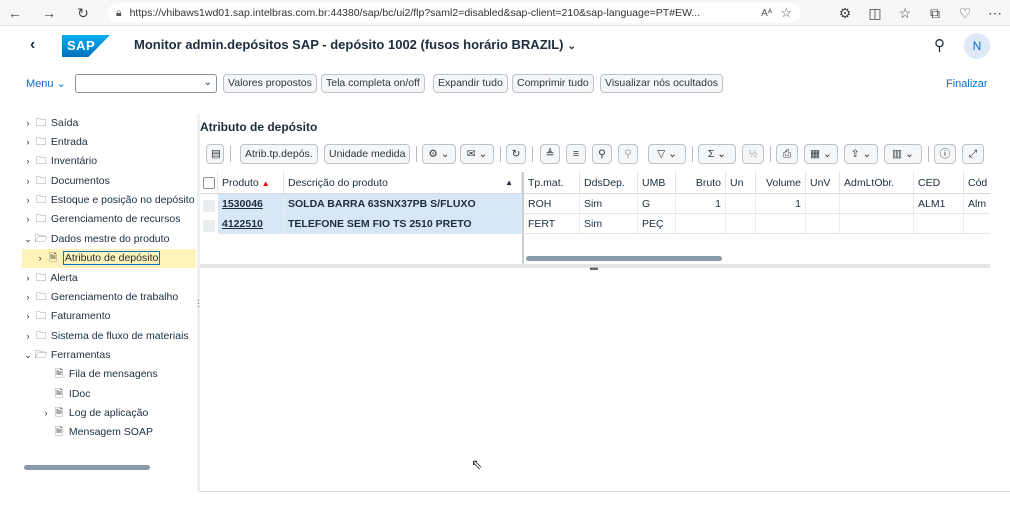  What do you see at coordinates (279, 154) in the screenshot?
I see `atrib-tp-depos-button: Atrib.tp.depós.` at bounding box center [279, 154].